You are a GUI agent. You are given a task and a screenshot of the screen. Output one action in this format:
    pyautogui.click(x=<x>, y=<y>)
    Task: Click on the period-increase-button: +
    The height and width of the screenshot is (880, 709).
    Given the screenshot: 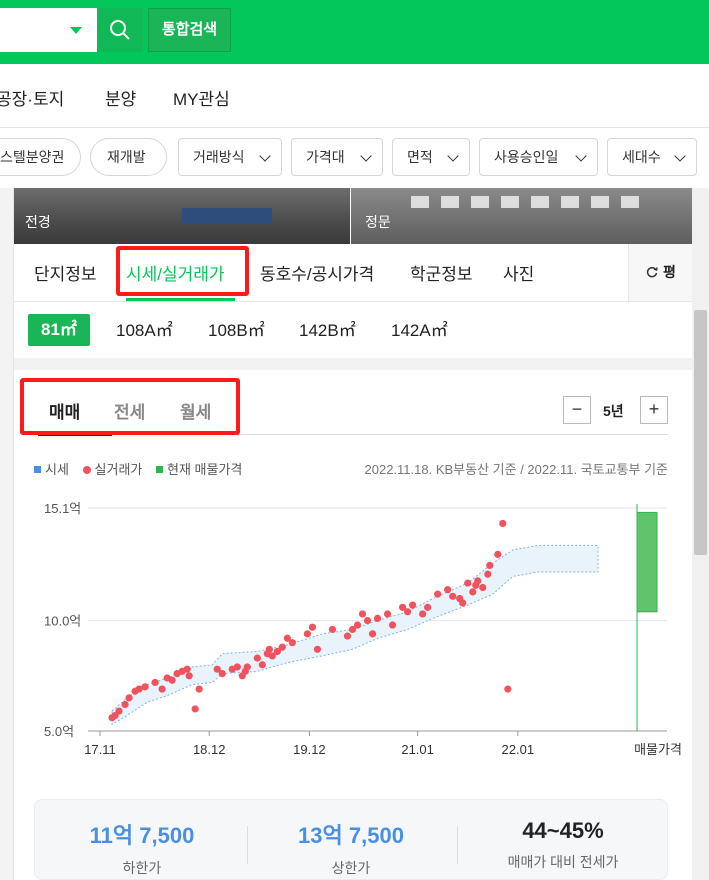 What is the action you would take?
    pyautogui.click(x=654, y=410)
    